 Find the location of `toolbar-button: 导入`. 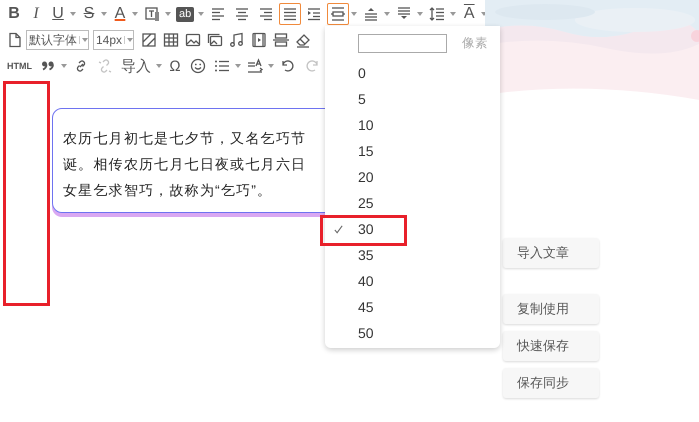

toolbar-button: 导入 is located at coordinates (136, 66).